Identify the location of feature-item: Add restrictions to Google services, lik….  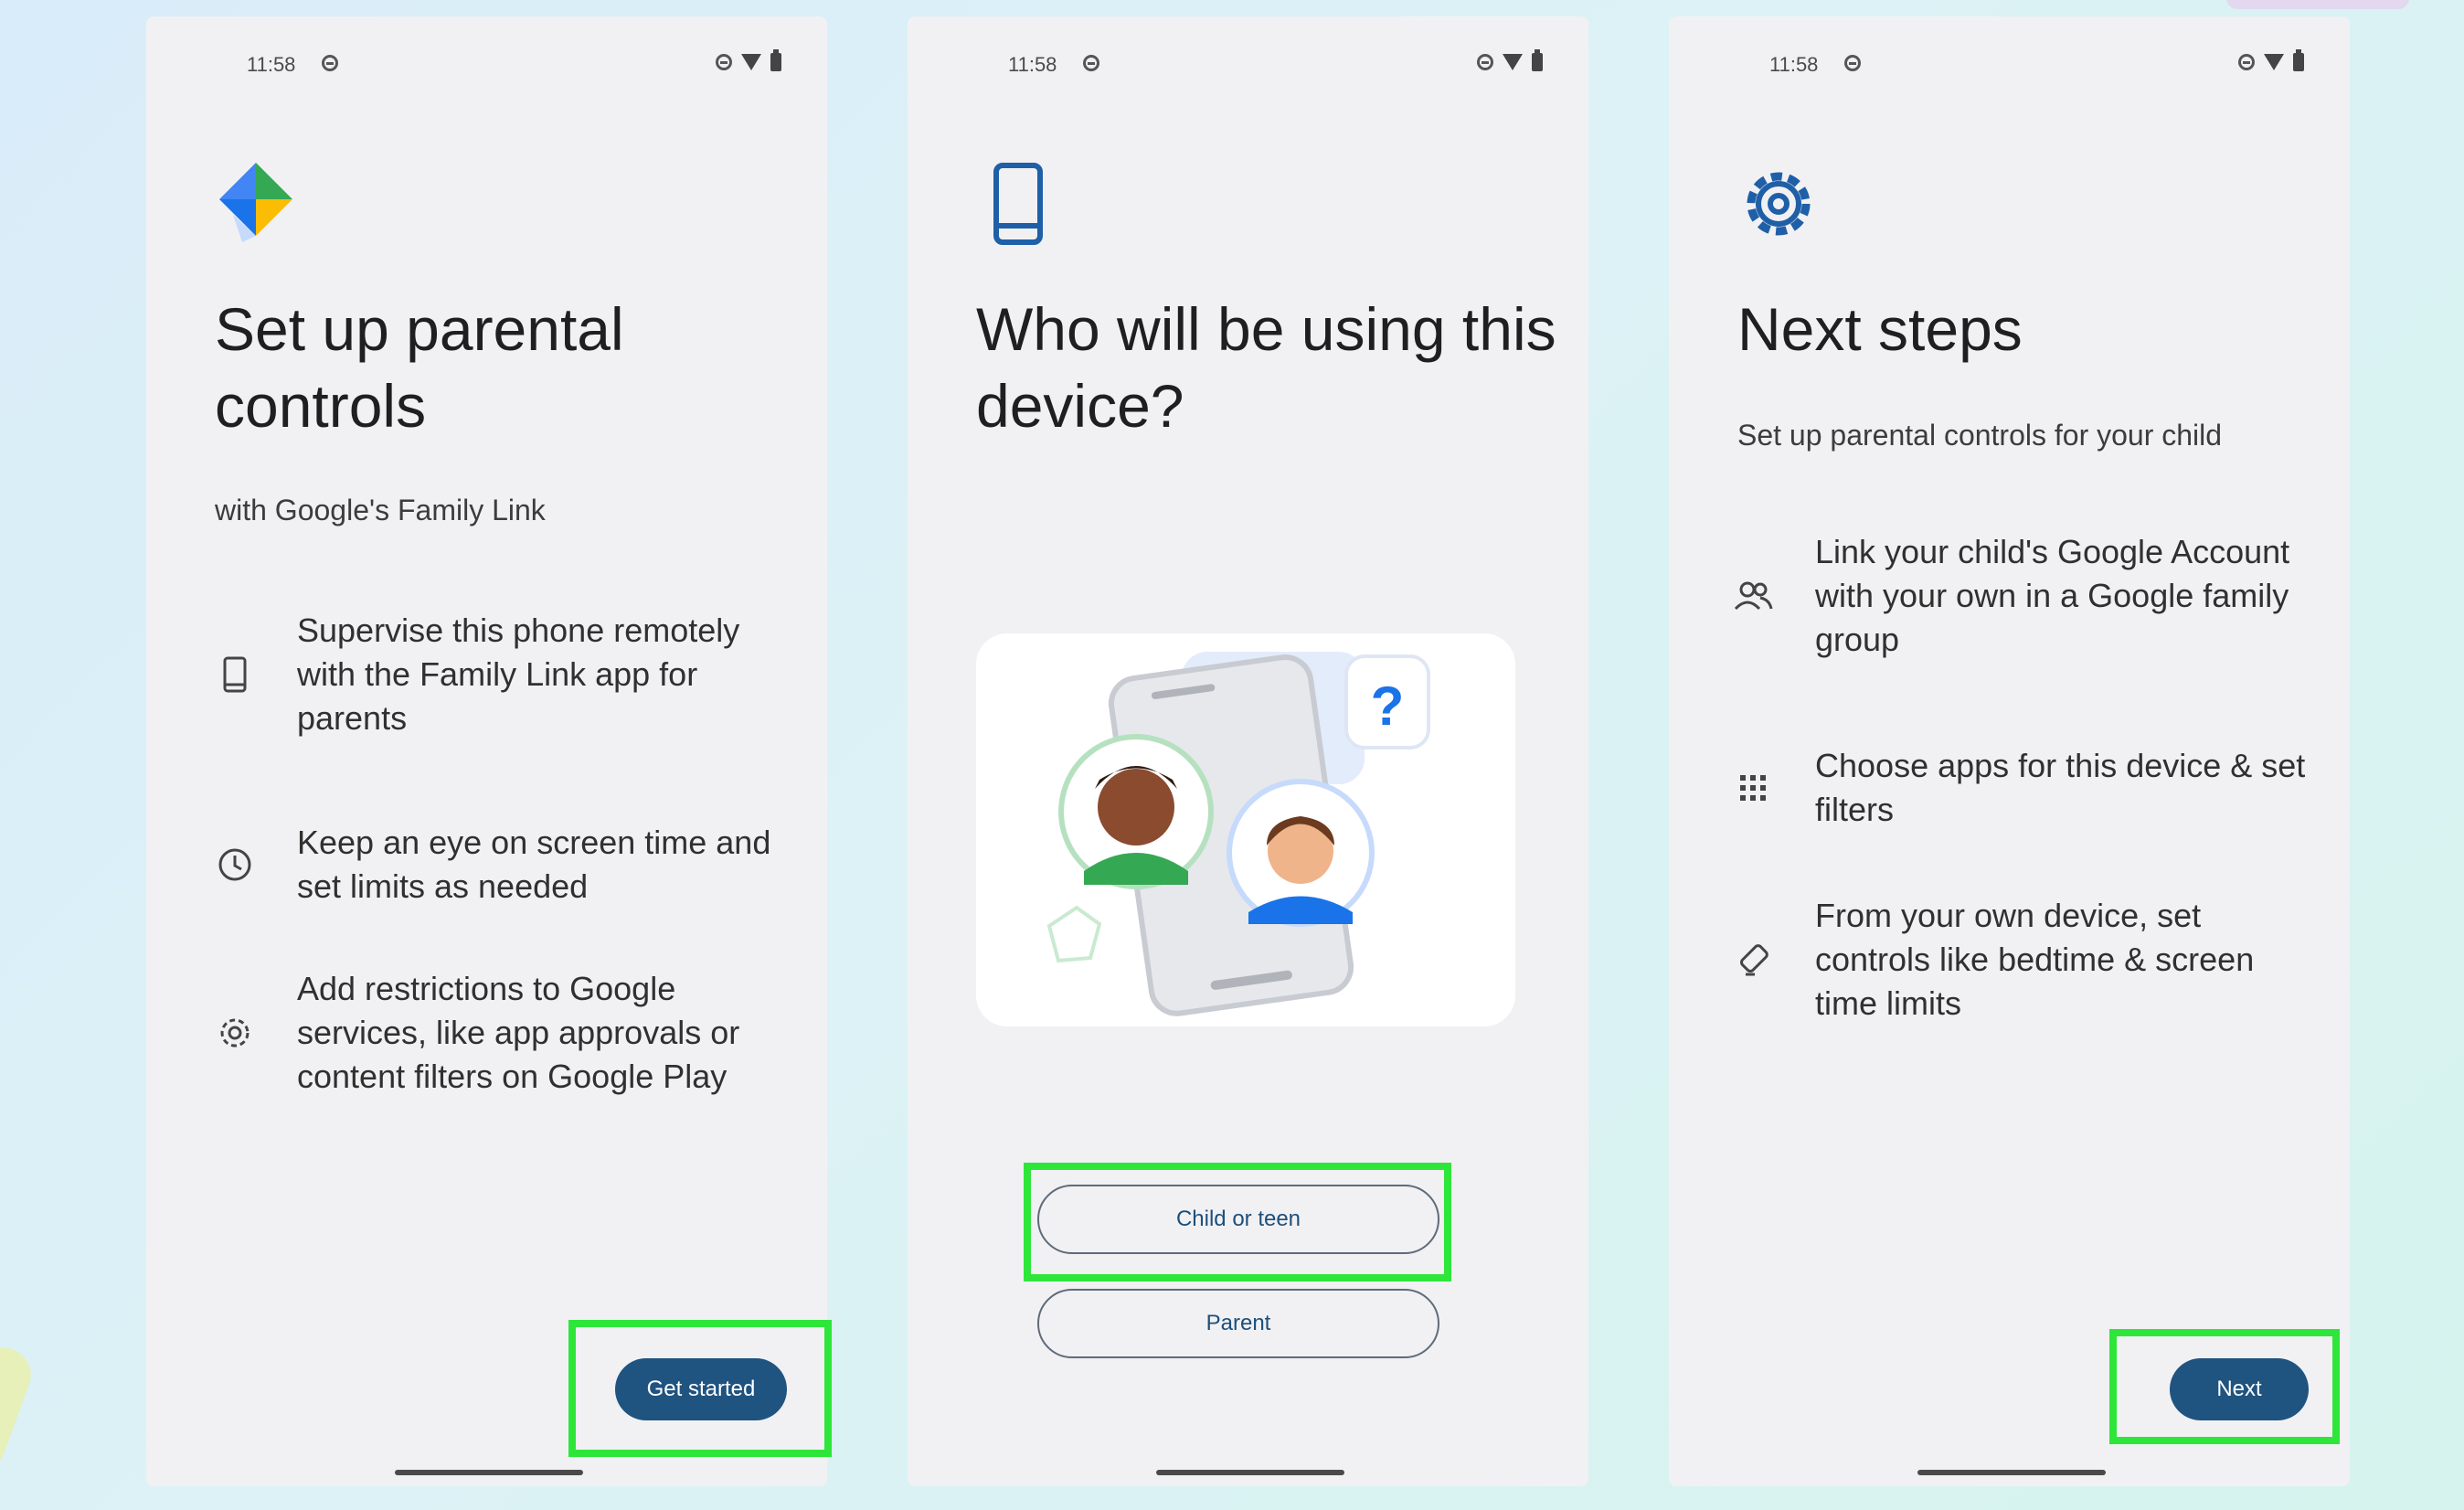
(507, 1033).